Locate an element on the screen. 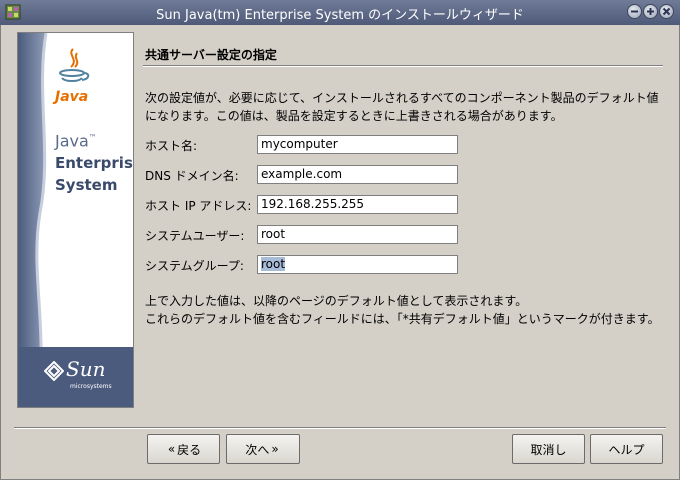 Image resolution: width=680 pixels, height=480 pixels. system-group-input: root is located at coordinates (357, 264).